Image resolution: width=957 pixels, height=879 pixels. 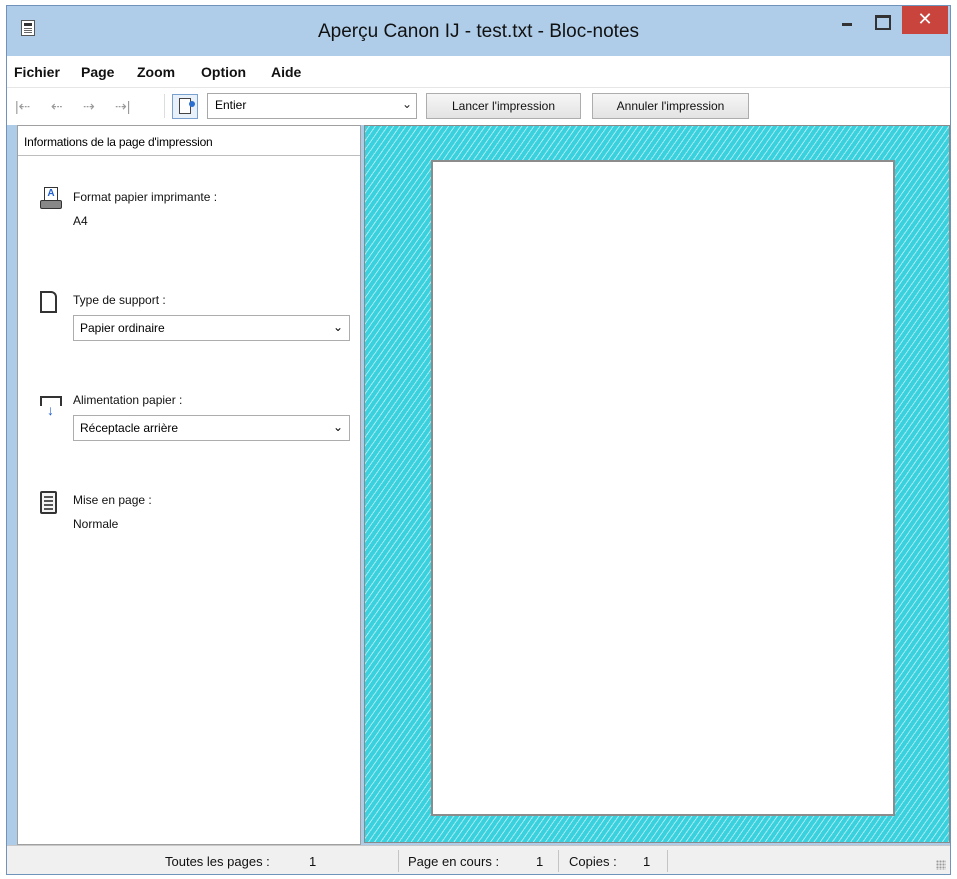 What do you see at coordinates (223, 72) in the screenshot?
I see `menu-option: Option` at bounding box center [223, 72].